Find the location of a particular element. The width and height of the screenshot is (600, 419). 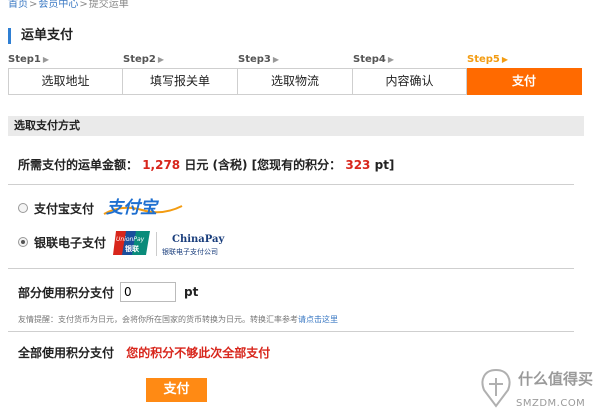

unionpay-logo: UnionPay 银联 is located at coordinates (131, 243).